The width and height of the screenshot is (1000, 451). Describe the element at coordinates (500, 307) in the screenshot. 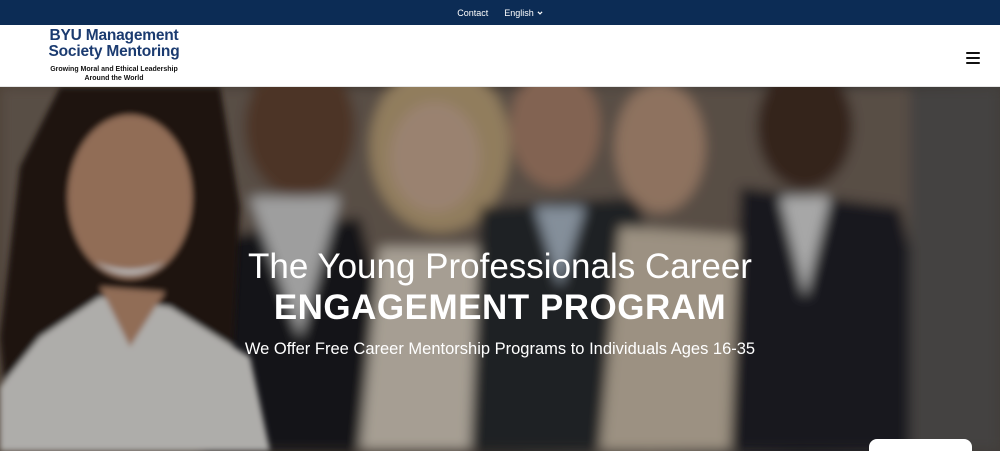

I see `hero-title-line2: ENGAGEMENT PROGRAM` at that location.